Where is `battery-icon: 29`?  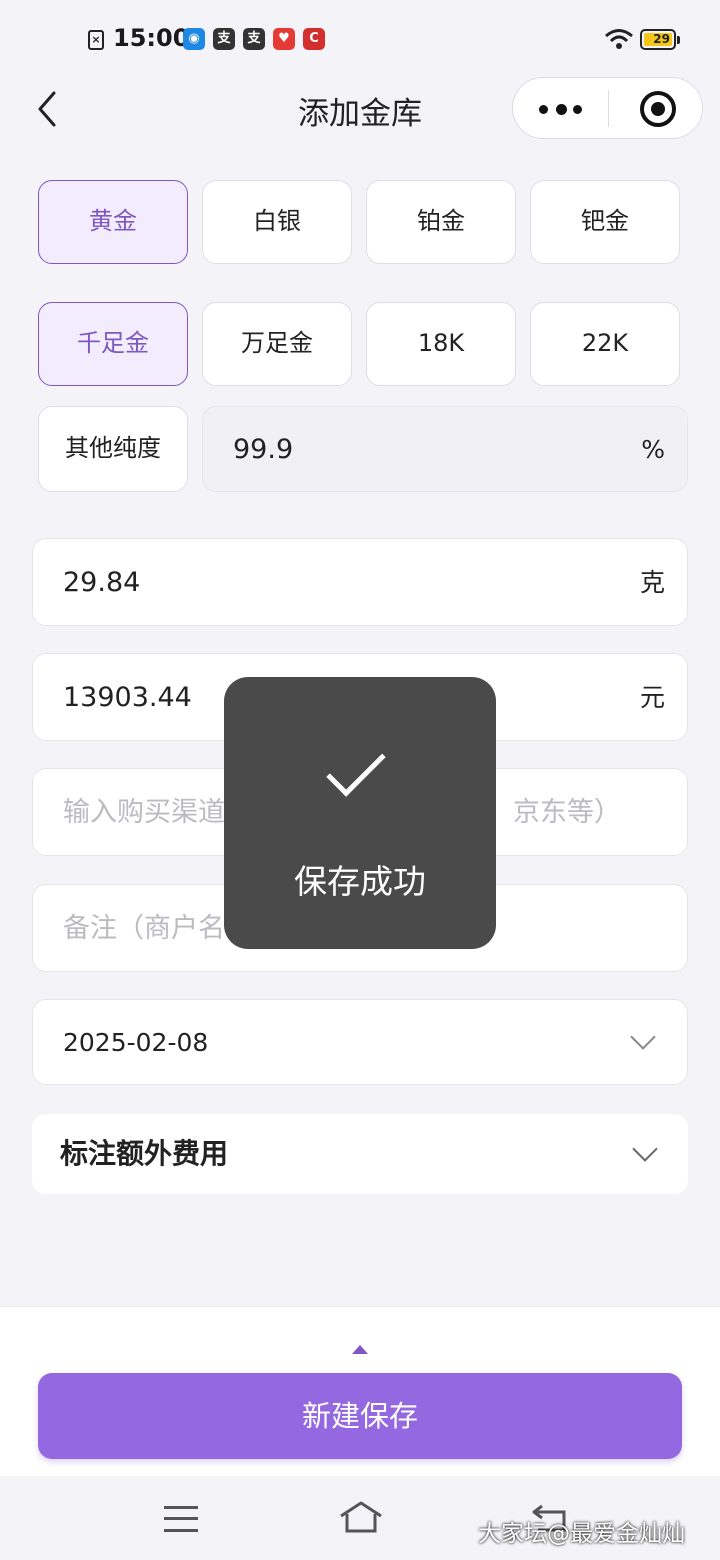 battery-icon: 29 is located at coordinates (660, 39).